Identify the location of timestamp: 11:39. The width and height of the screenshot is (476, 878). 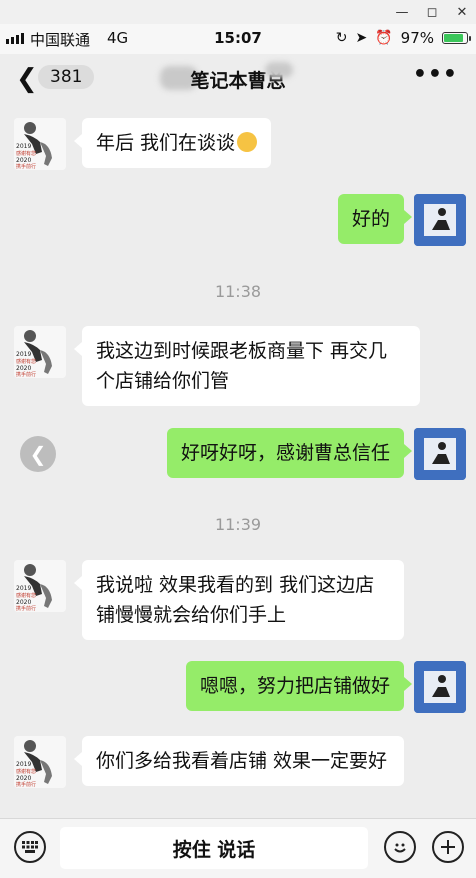
(238, 524).